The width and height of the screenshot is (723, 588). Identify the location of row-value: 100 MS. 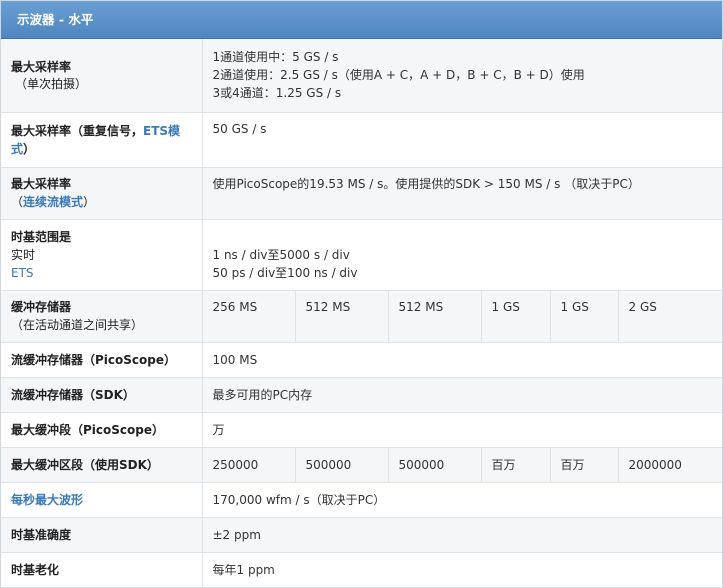
(462, 359).